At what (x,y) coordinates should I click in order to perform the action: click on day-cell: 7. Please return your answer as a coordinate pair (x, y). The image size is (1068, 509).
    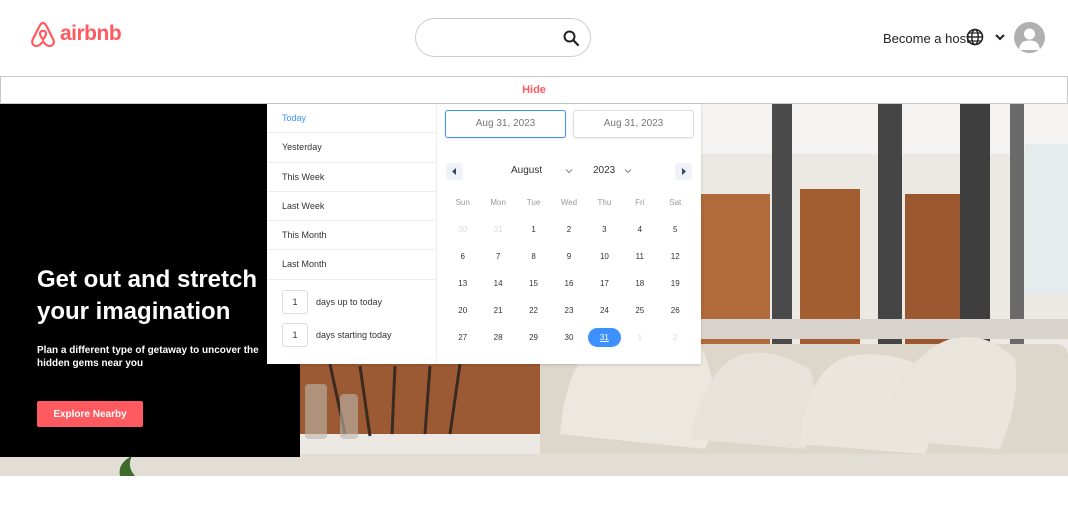
    Looking at the image, I should click on (497, 256).